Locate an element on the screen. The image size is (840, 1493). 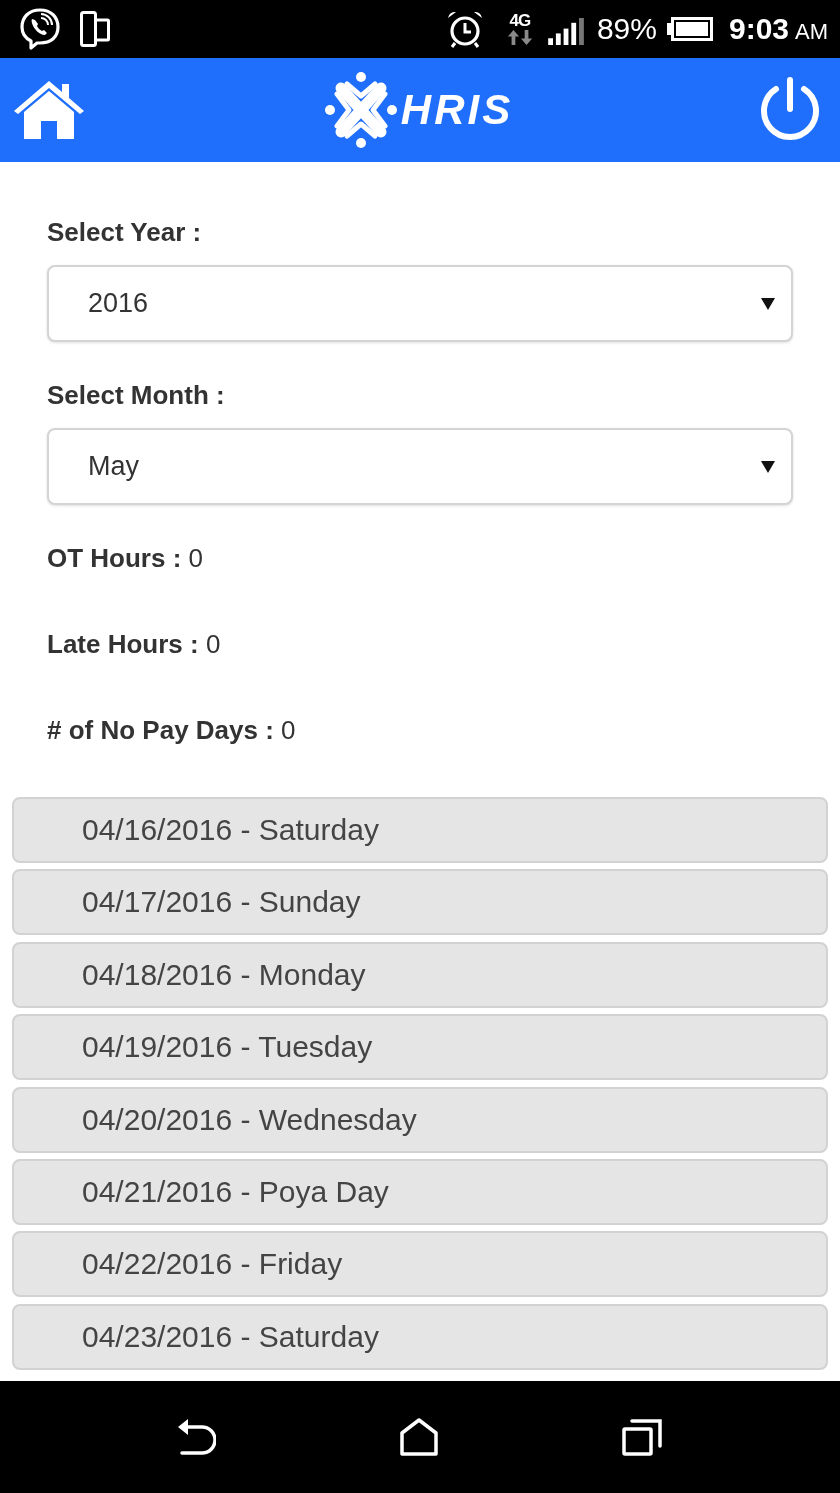
logo-text: HRIS is located at coordinates (457, 110).